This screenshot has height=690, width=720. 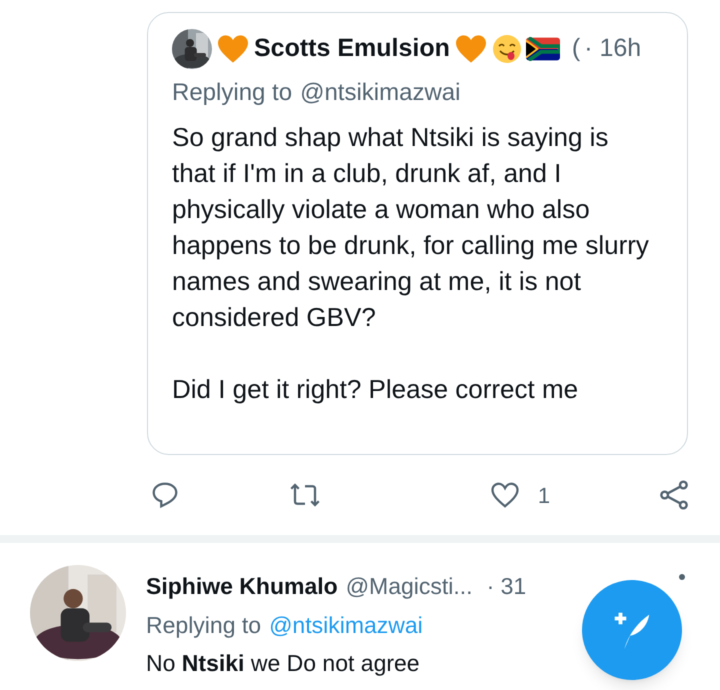 What do you see at coordinates (505, 495) in the screenshot?
I see `heart-icon` at bounding box center [505, 495].